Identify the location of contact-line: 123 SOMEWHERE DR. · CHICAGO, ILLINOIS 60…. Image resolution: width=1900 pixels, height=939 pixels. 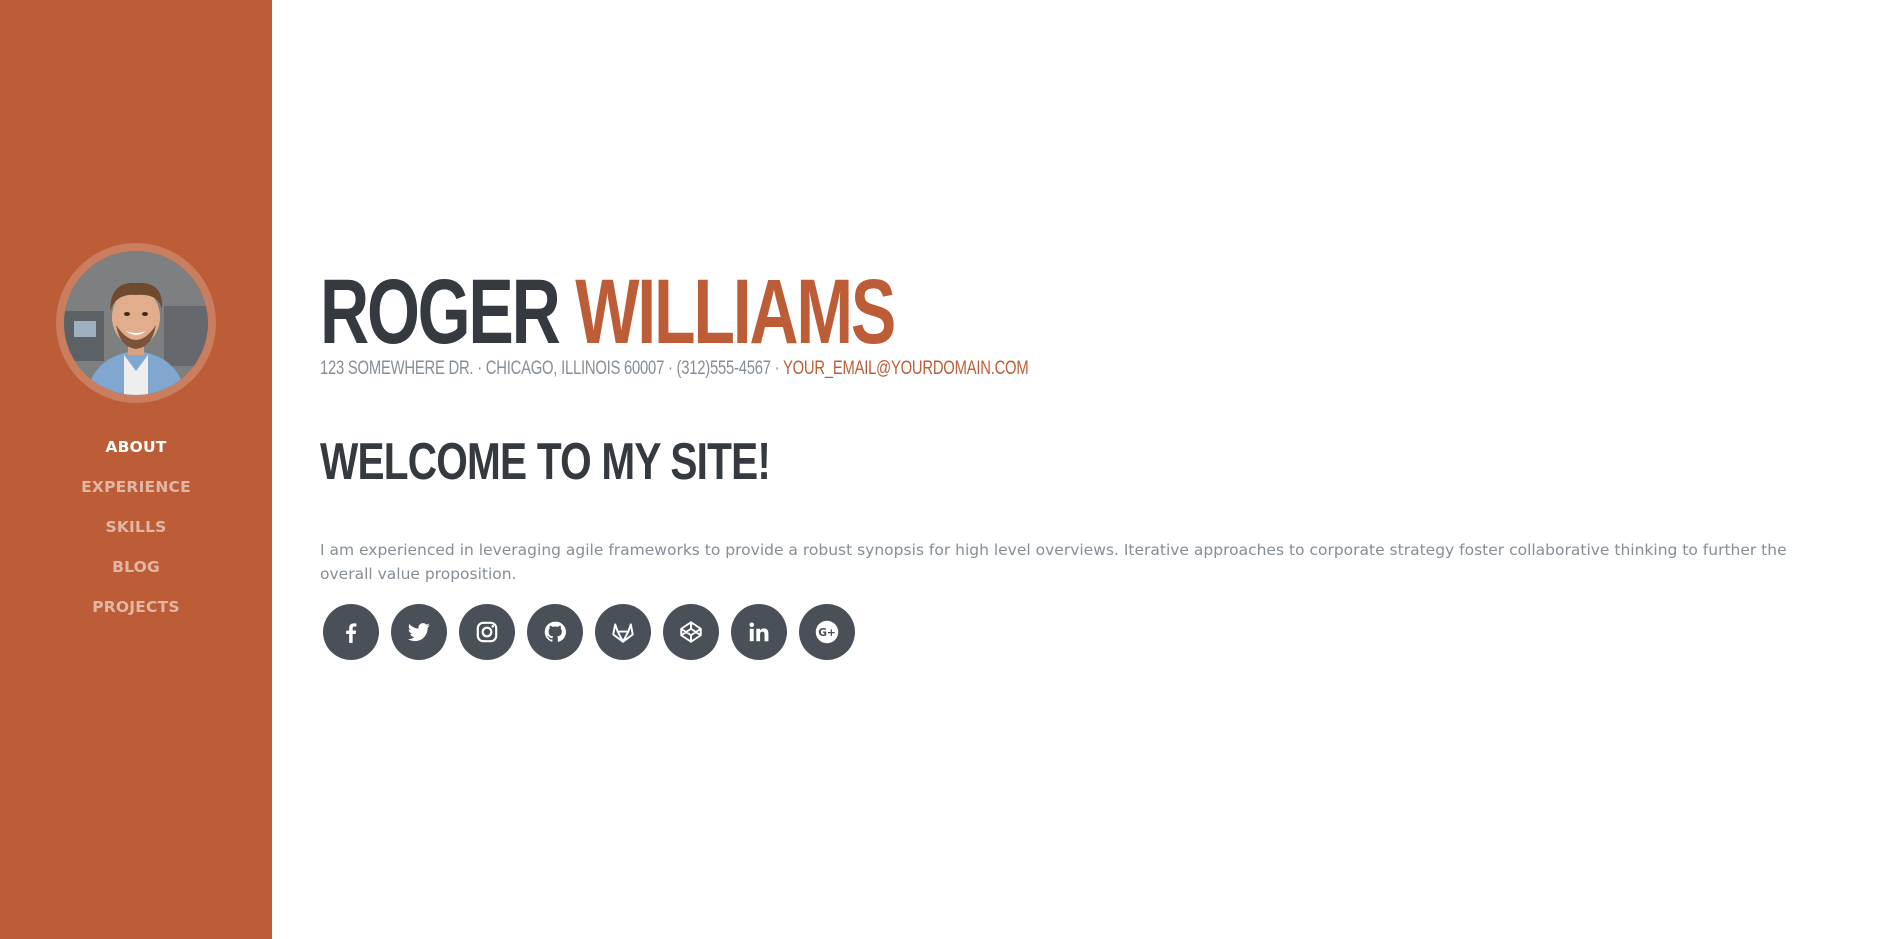
(928, 369).